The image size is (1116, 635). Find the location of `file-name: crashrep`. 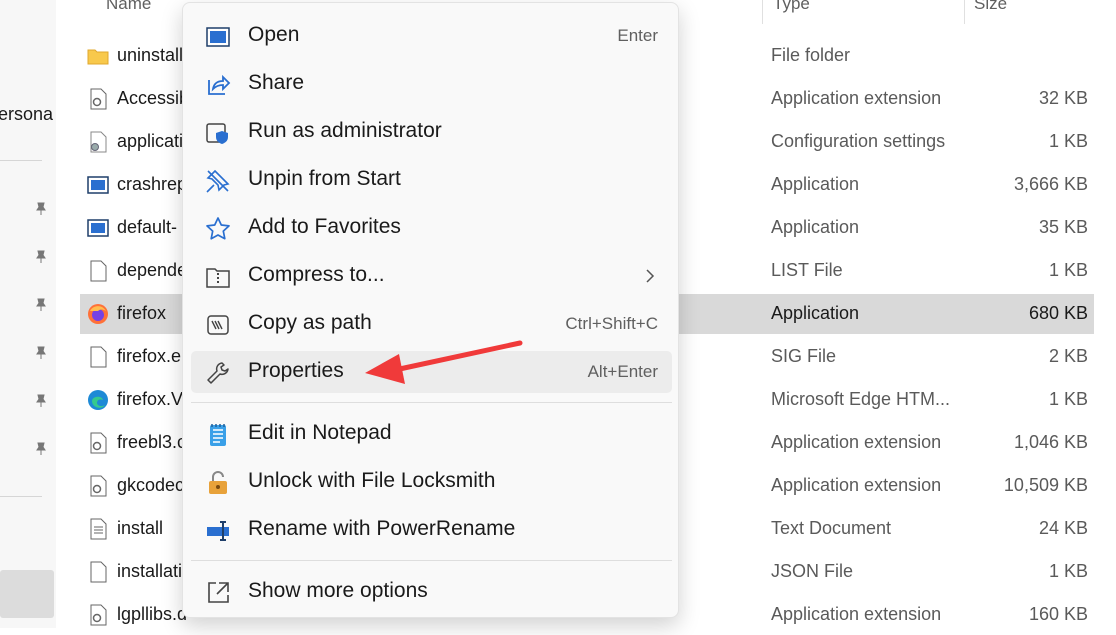

file-name: crashrep is located at coordinates (152, 184).